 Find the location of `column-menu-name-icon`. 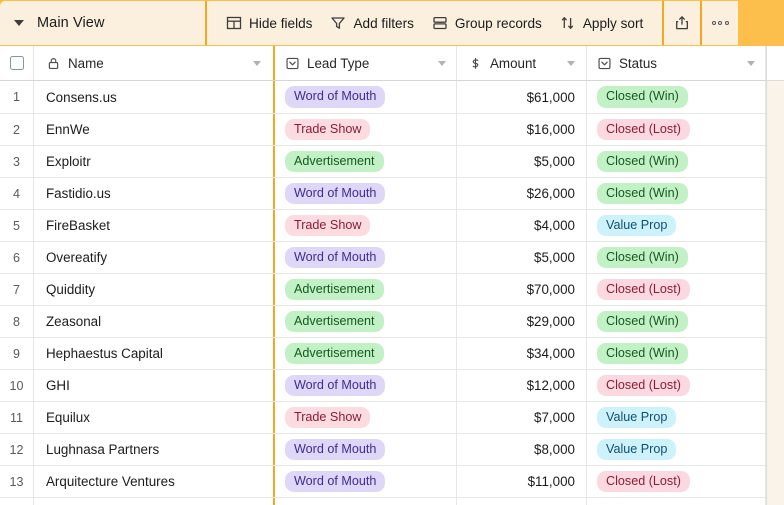

column-menu-name-icon is located at coordinates (257, 63).